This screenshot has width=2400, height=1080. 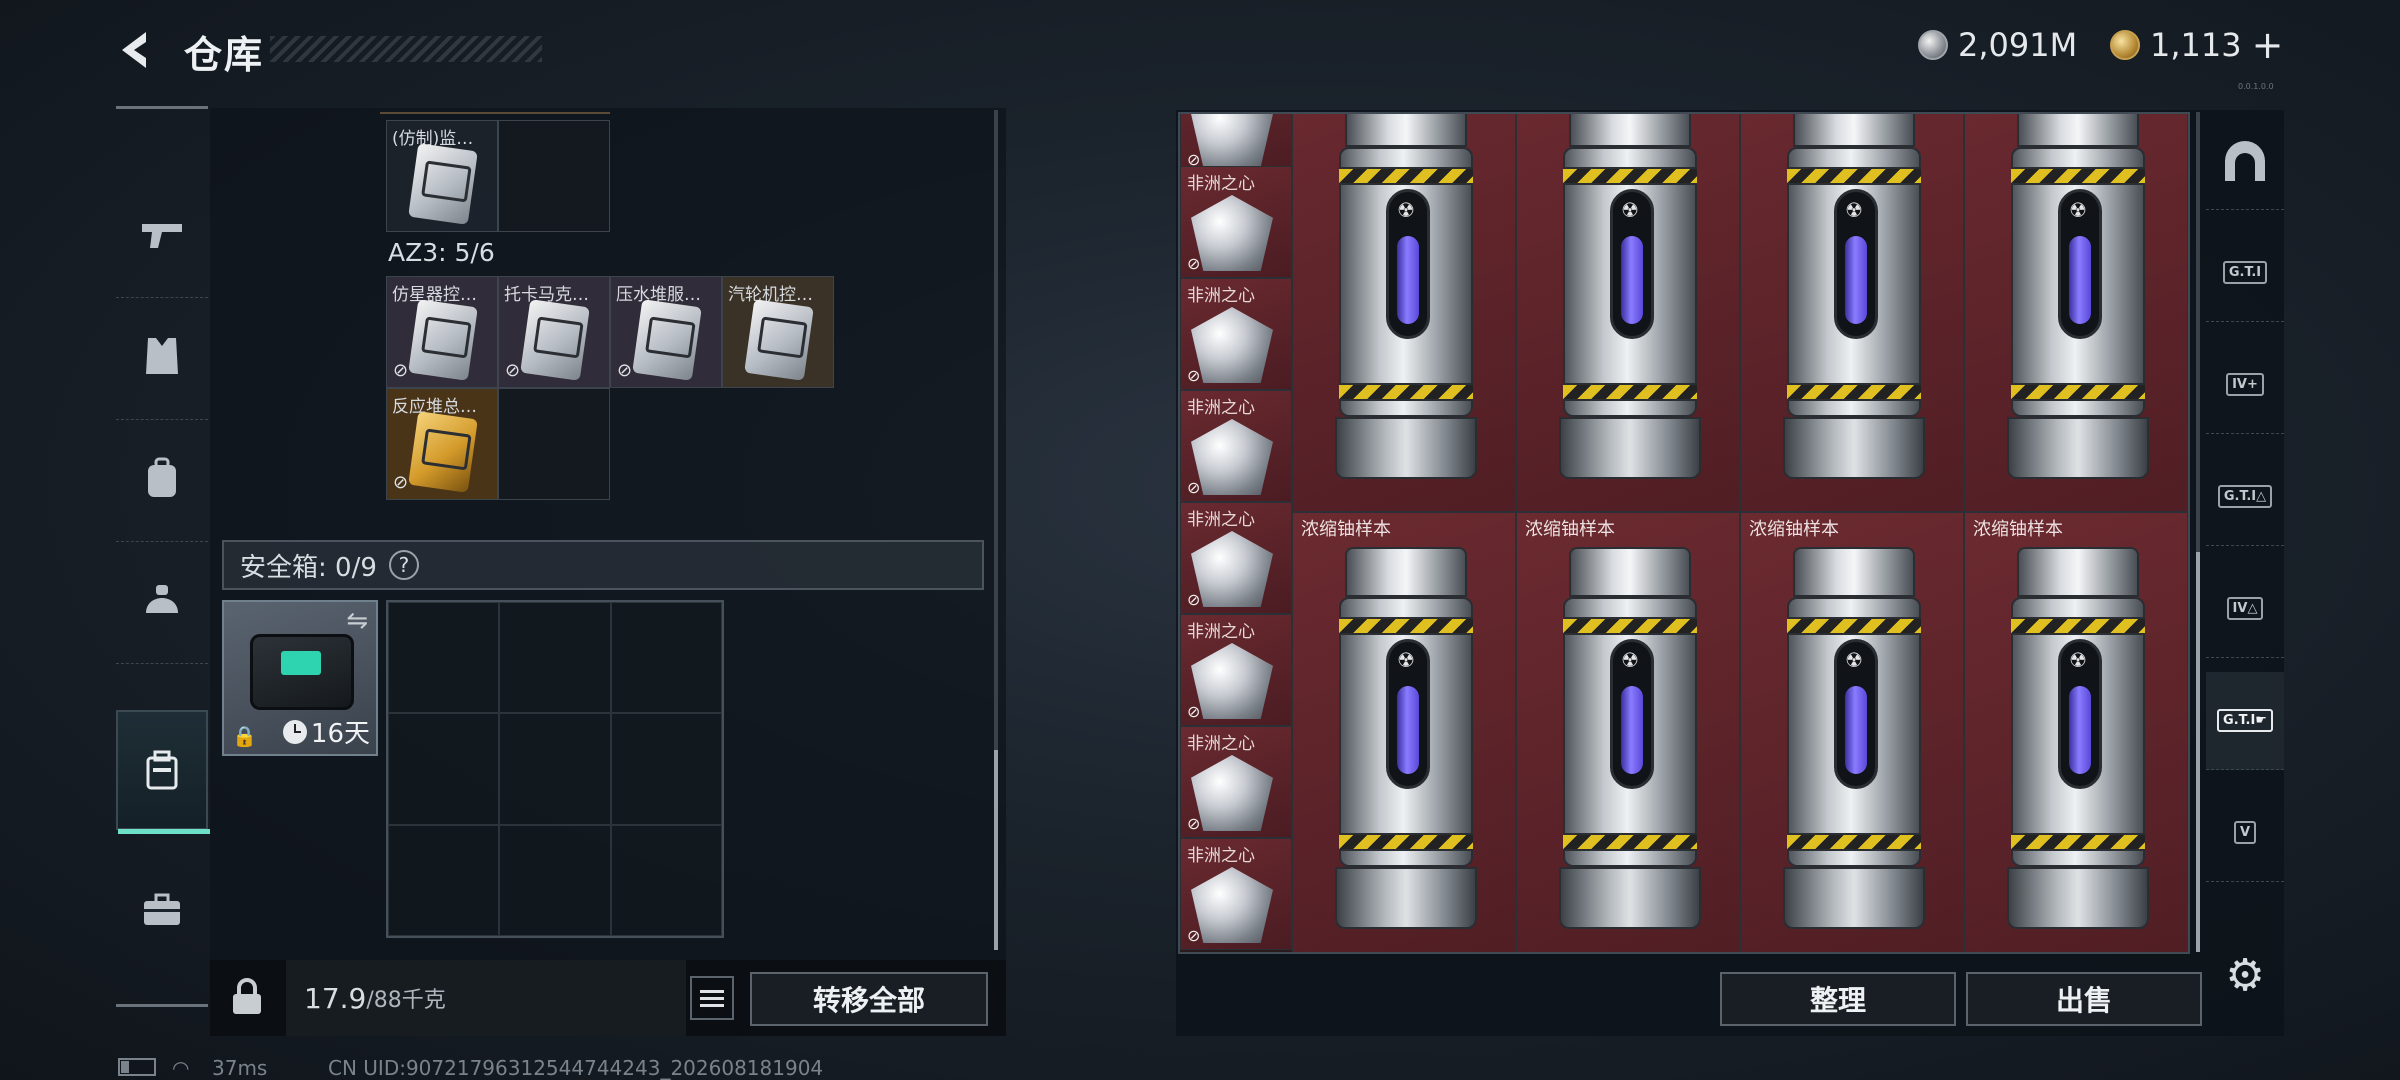 I want to click on add-currency-button: +, so click(x=2268, y=45).